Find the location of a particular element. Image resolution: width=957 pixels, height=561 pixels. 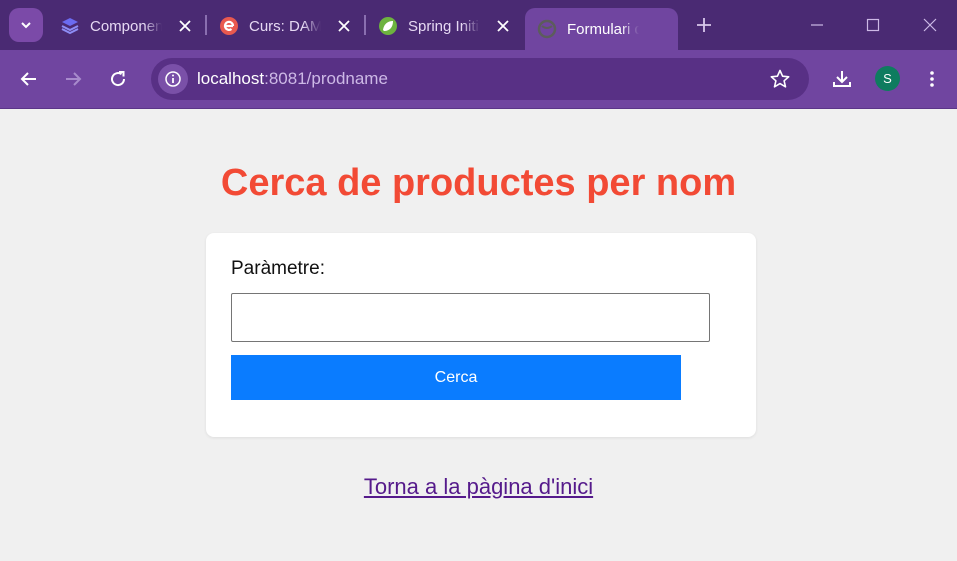

parameter-input is located at coordinates (470, 317).